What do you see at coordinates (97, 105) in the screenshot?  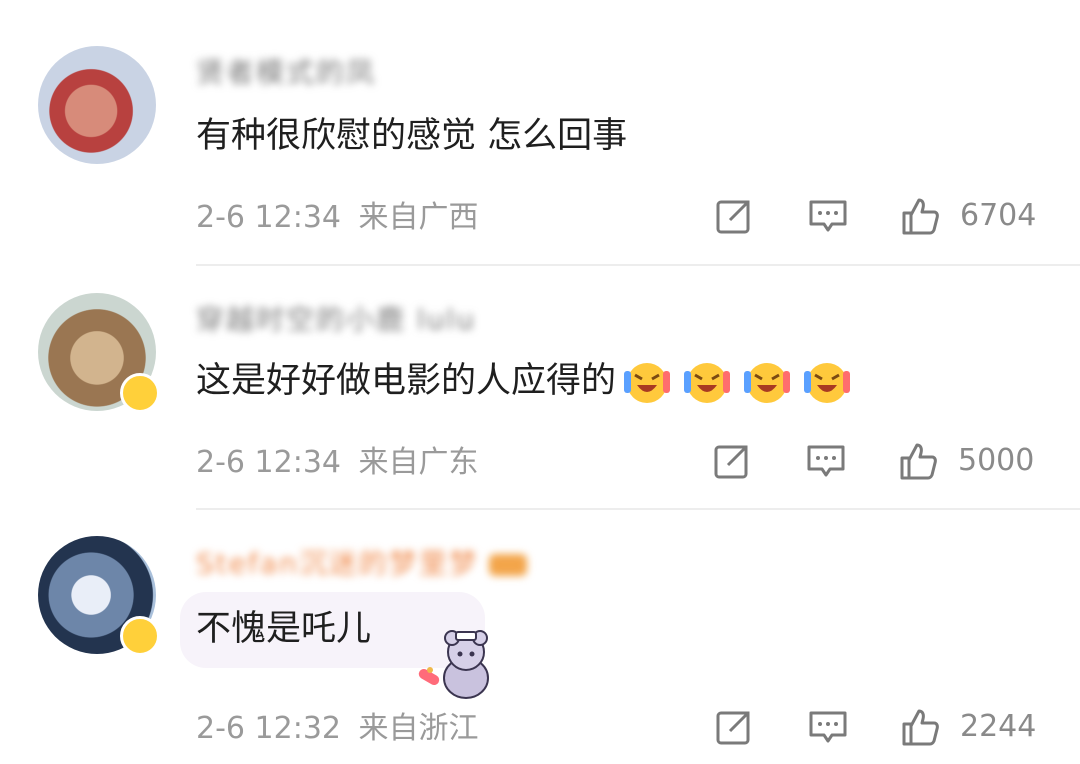 I see `avatar` at bounding box center [97, 105].